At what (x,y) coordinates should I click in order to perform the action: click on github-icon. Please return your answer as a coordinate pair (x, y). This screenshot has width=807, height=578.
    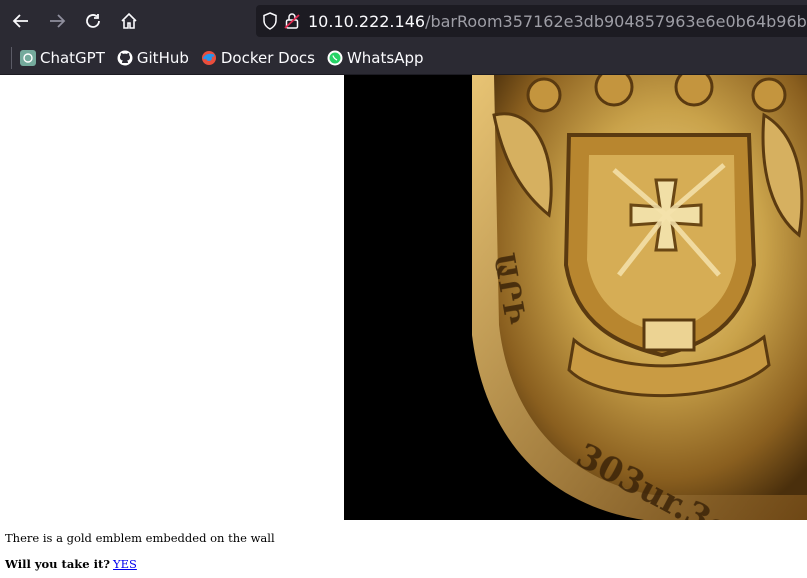
    Looking at the image, I should click on (125, 58).